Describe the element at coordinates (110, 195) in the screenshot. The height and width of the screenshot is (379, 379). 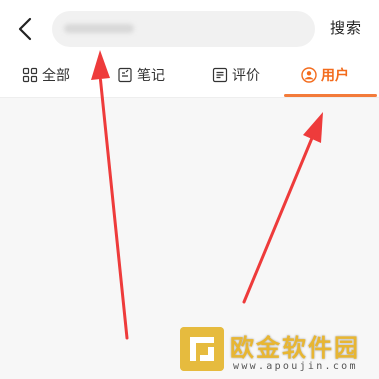
I see `arrow-to-search-field` at that location.